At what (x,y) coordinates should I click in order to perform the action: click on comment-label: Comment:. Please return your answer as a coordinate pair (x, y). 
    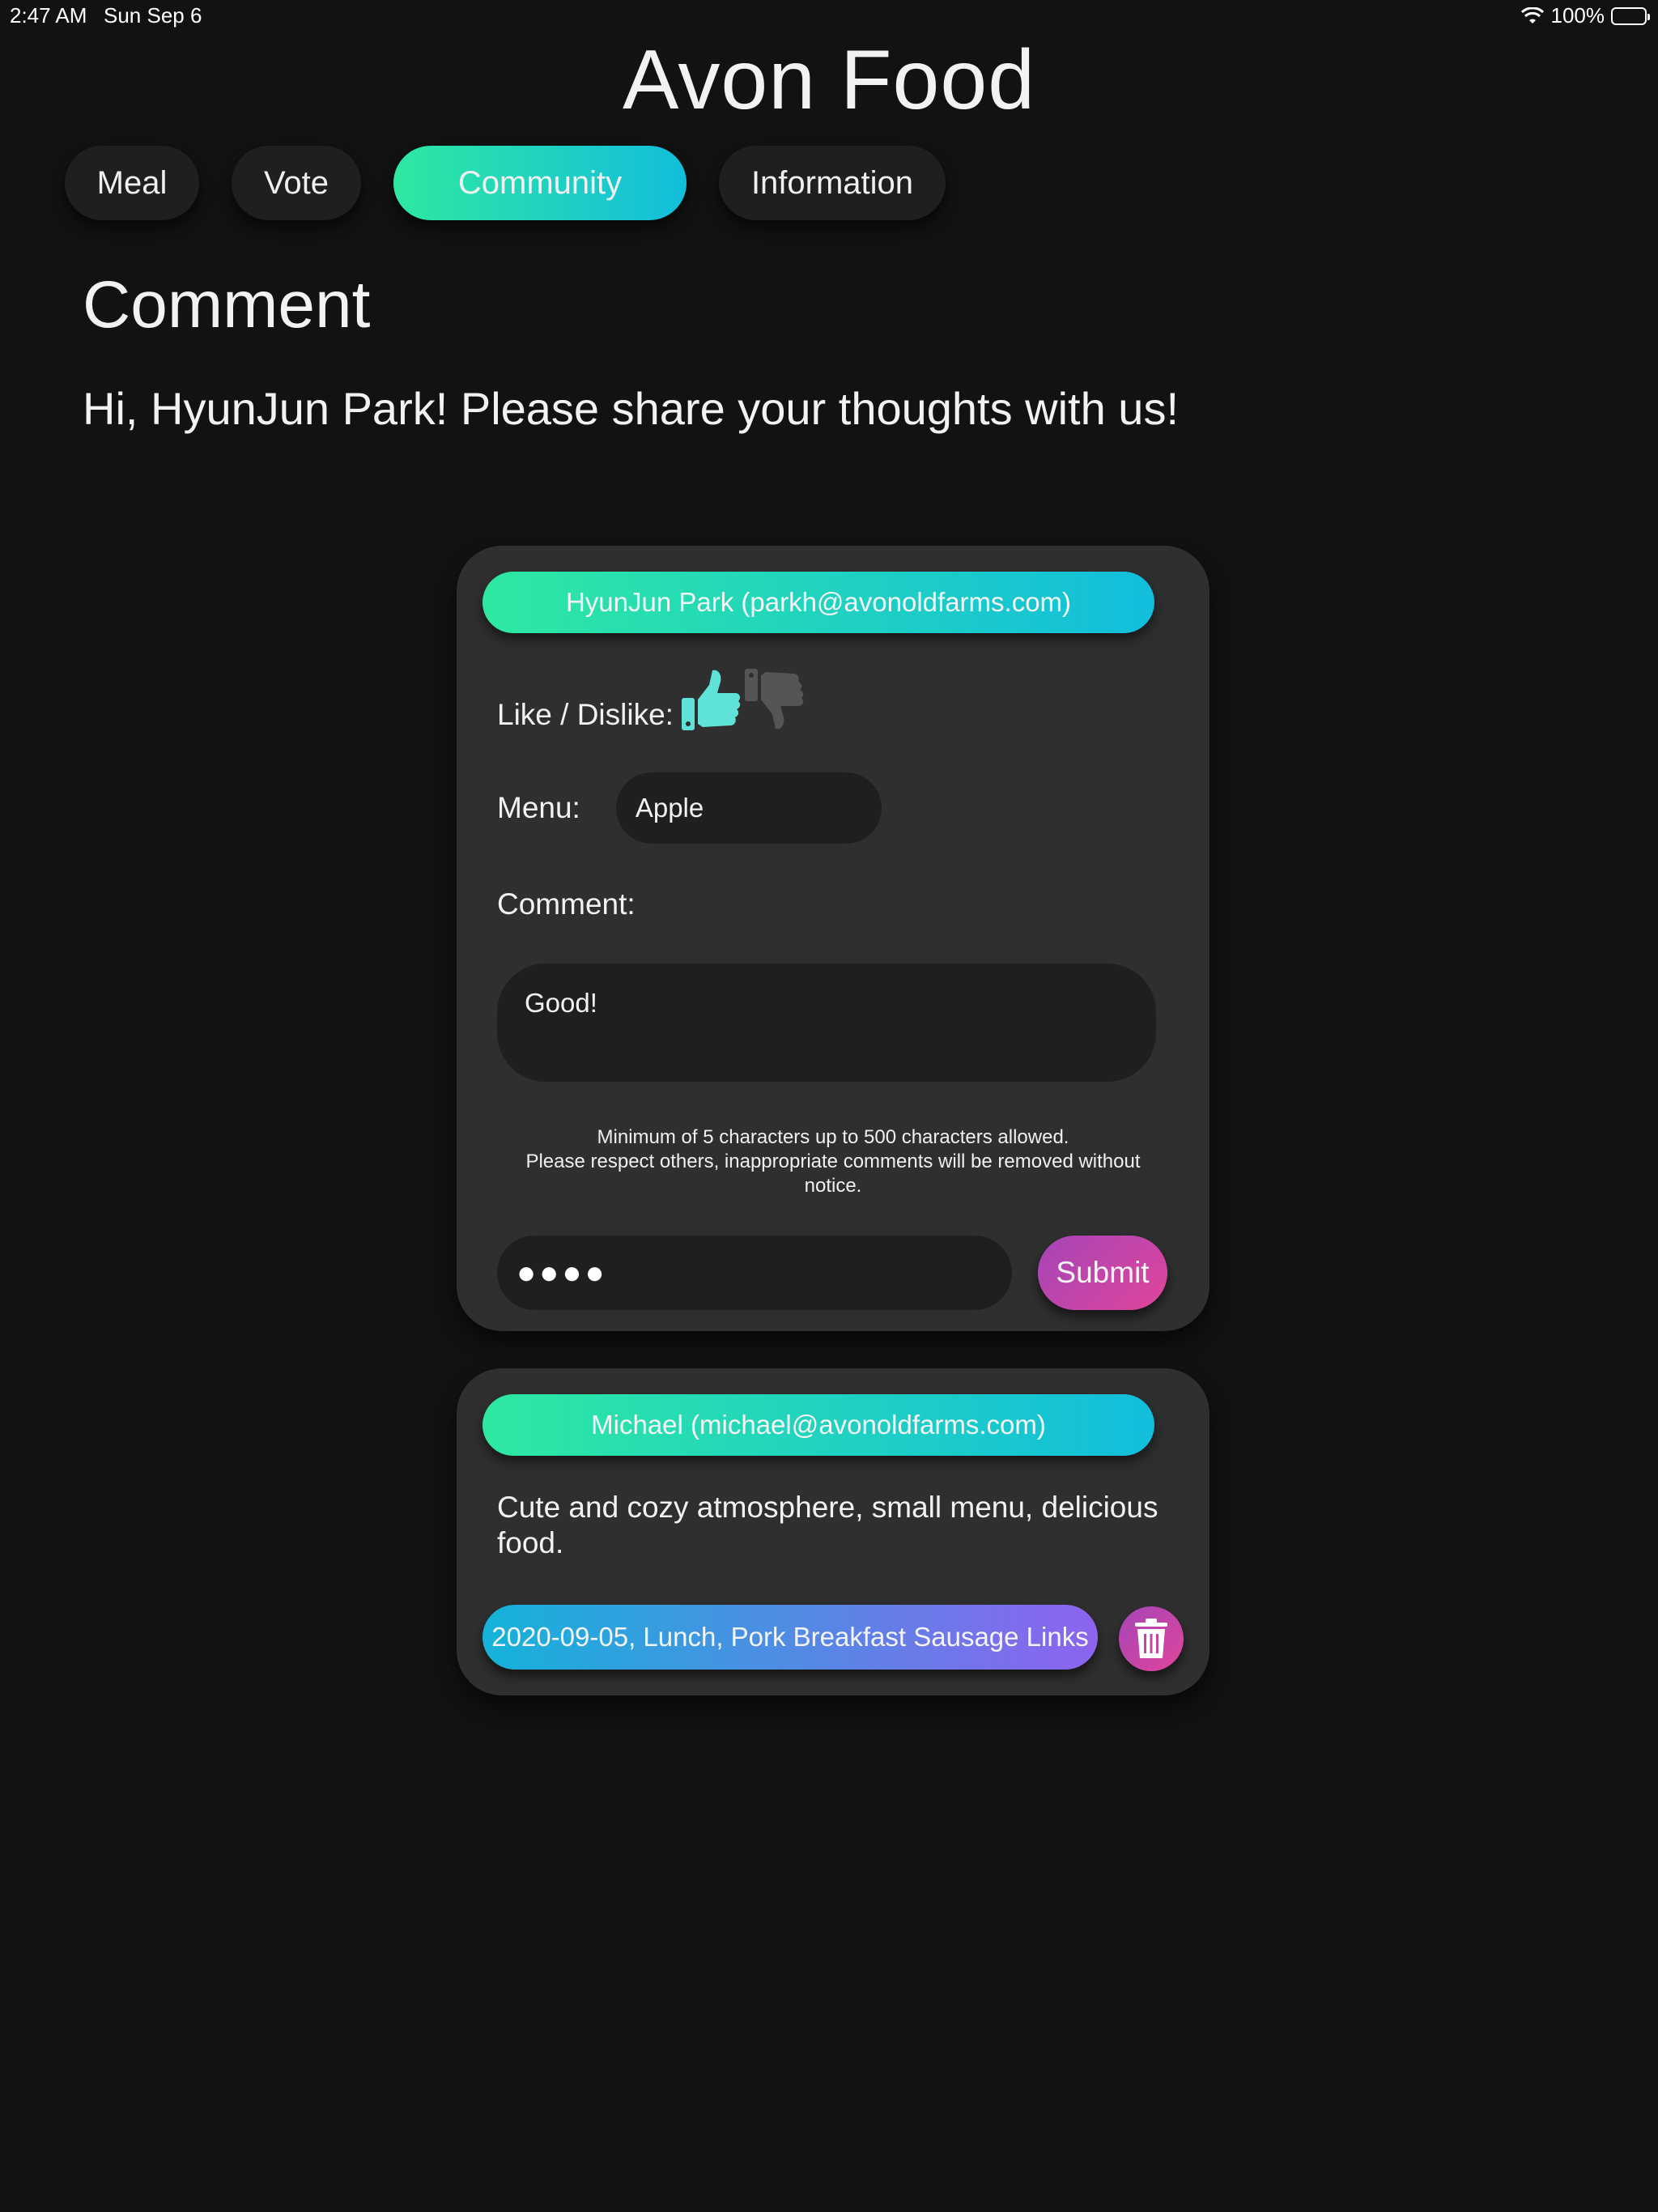
    Looking at the image, I should click on (566, 904).